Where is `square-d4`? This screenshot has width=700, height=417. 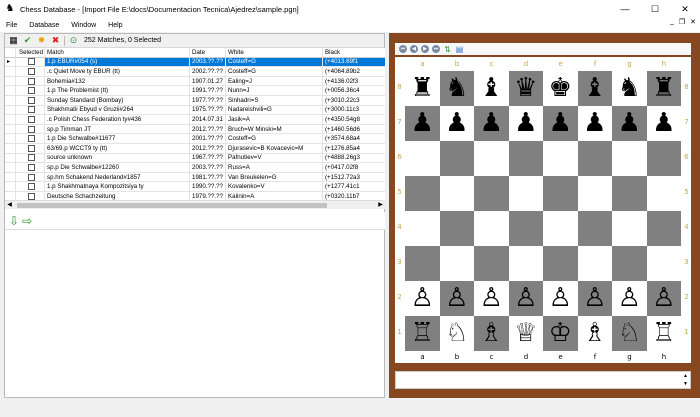
square-d4 is located at coordinates (525, 228).